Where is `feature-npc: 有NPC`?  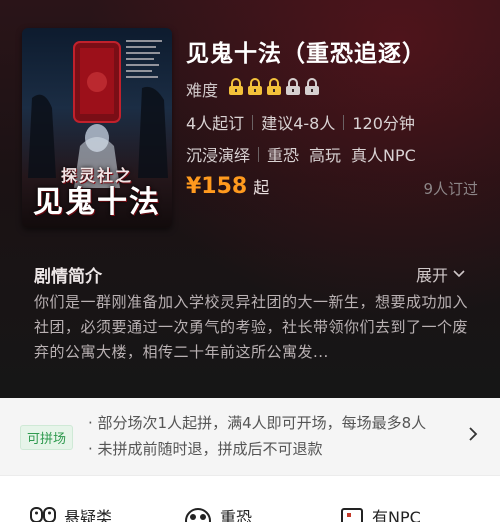 feature-npc: 有NPC is located at coordinates (380, 513).